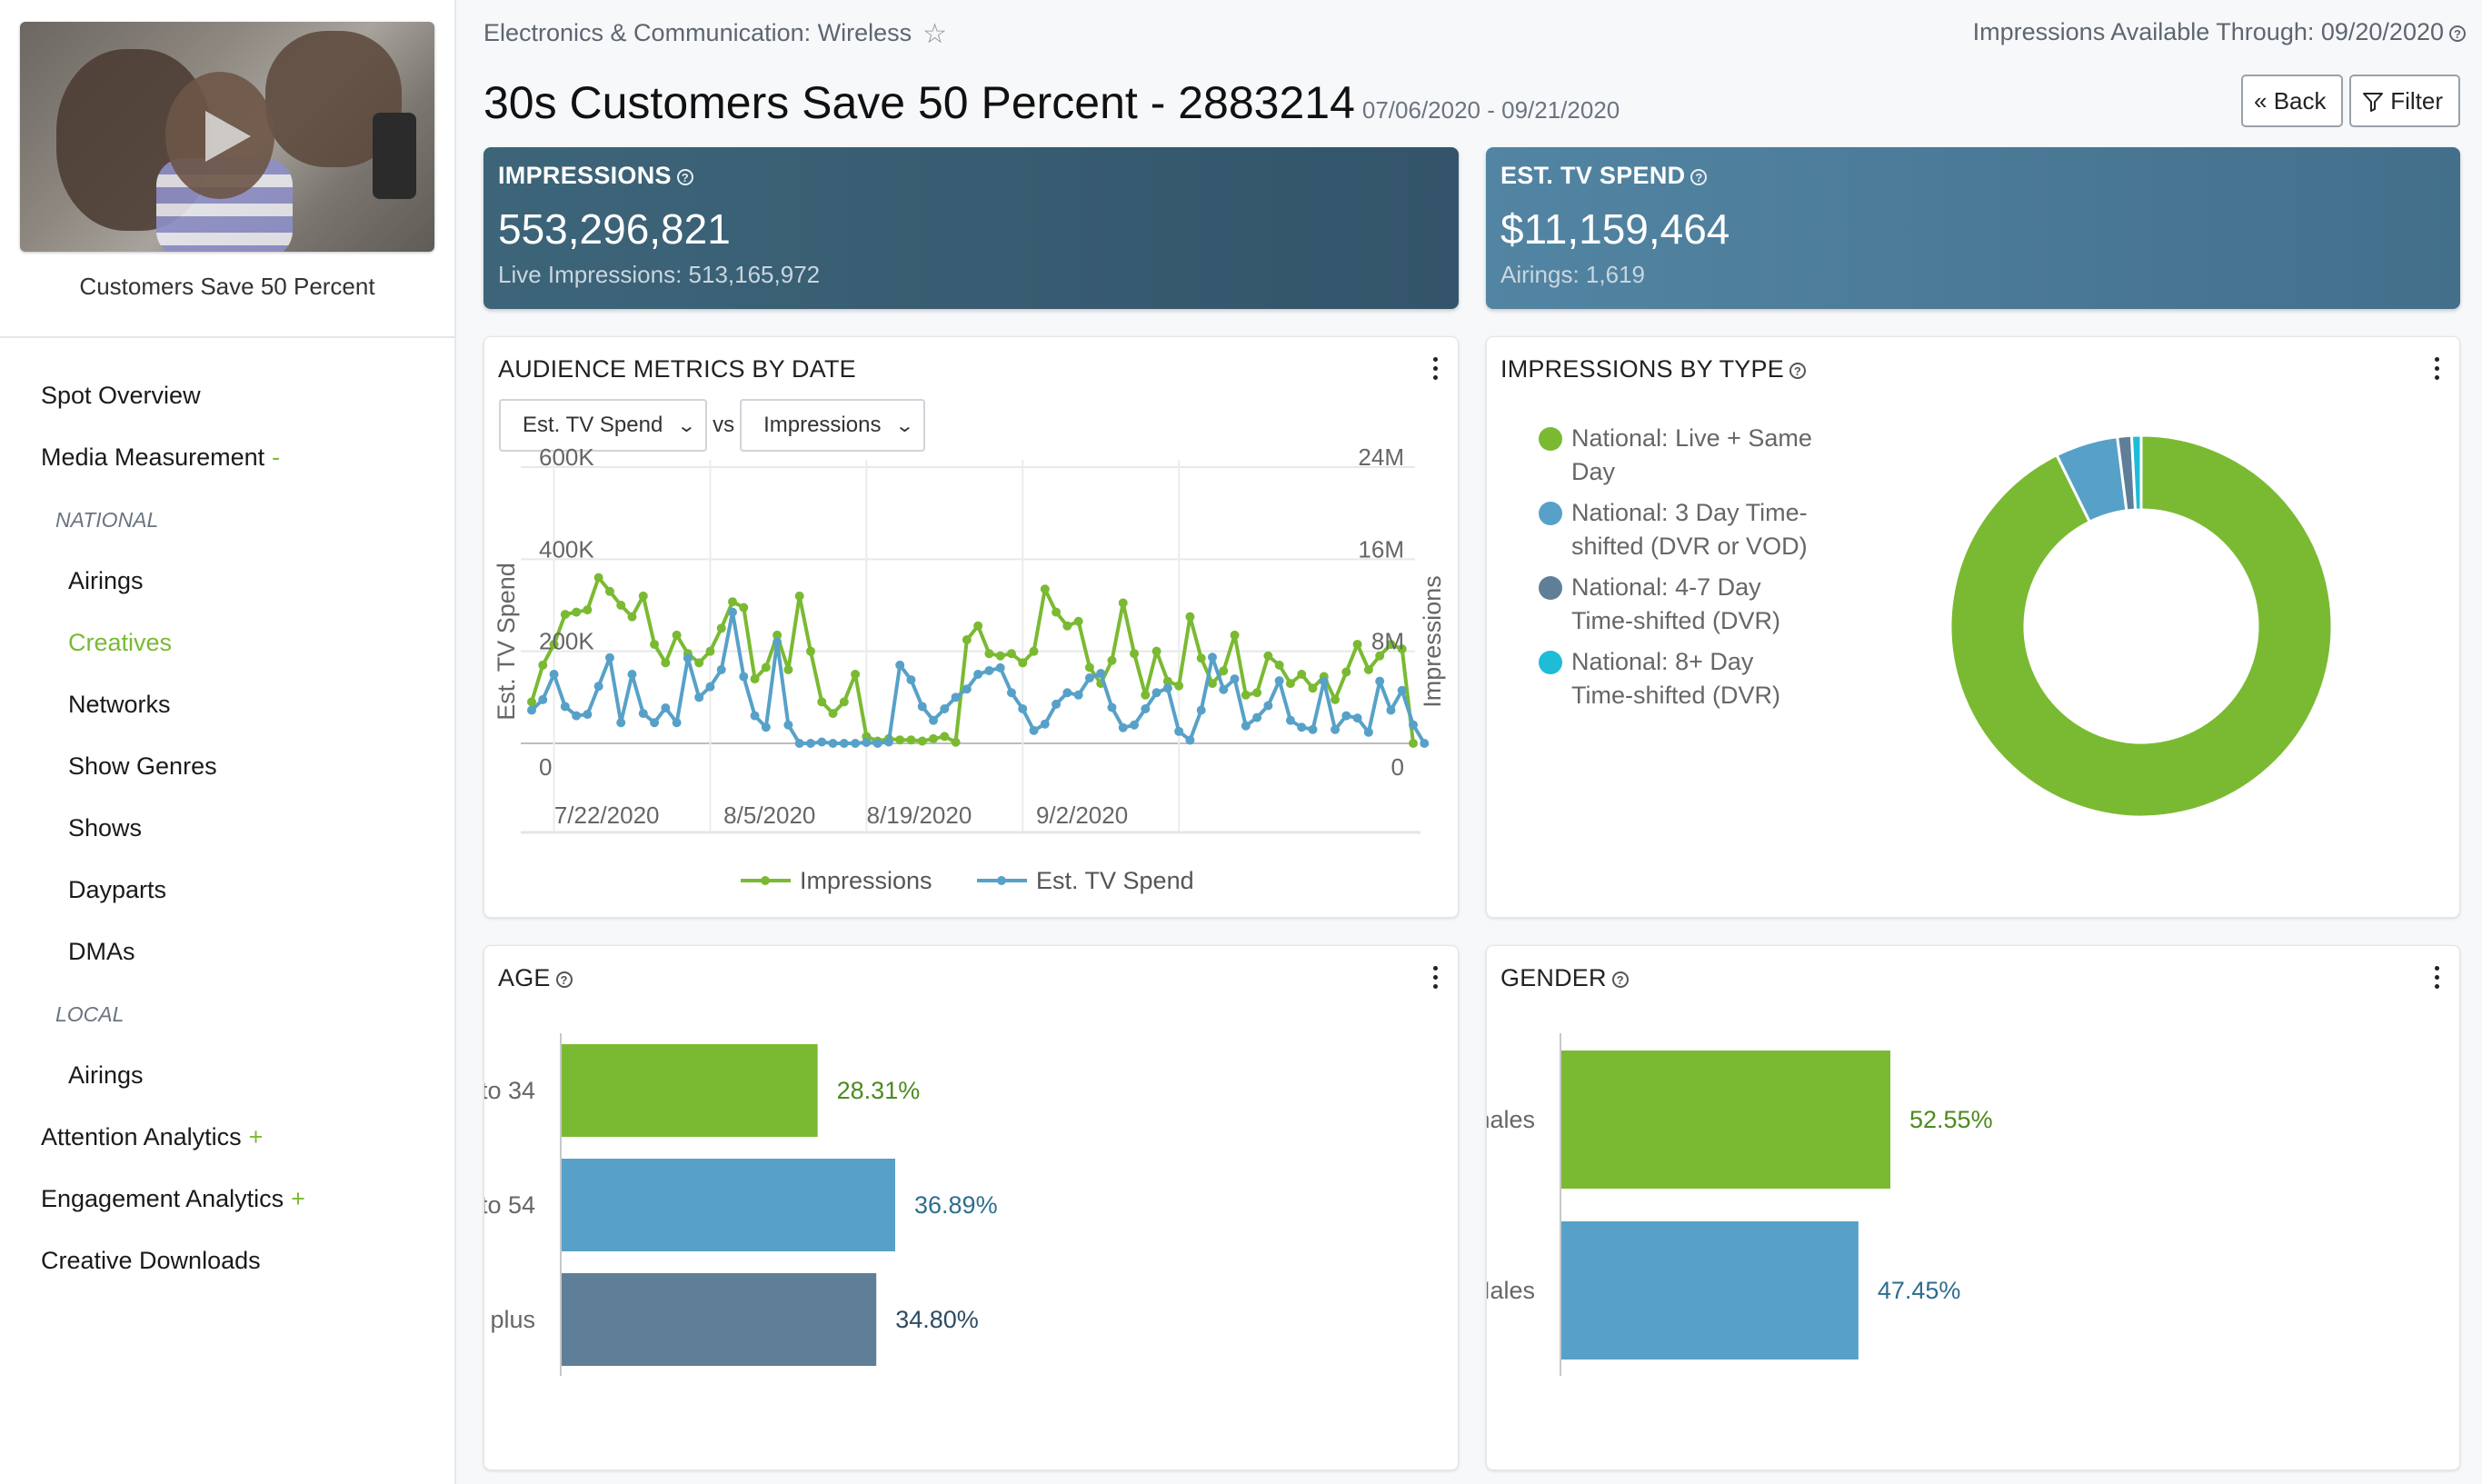  What do you see at coordinates (256, 1136) in the screenshot?
I see `expand-icon: +` at bounding box center [256, 1136].